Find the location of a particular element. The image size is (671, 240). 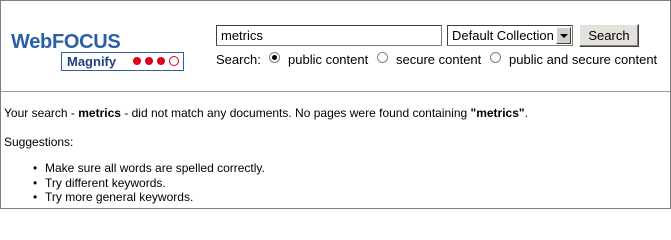

collection-select: Default Collection is located at coordinates (510, 35).